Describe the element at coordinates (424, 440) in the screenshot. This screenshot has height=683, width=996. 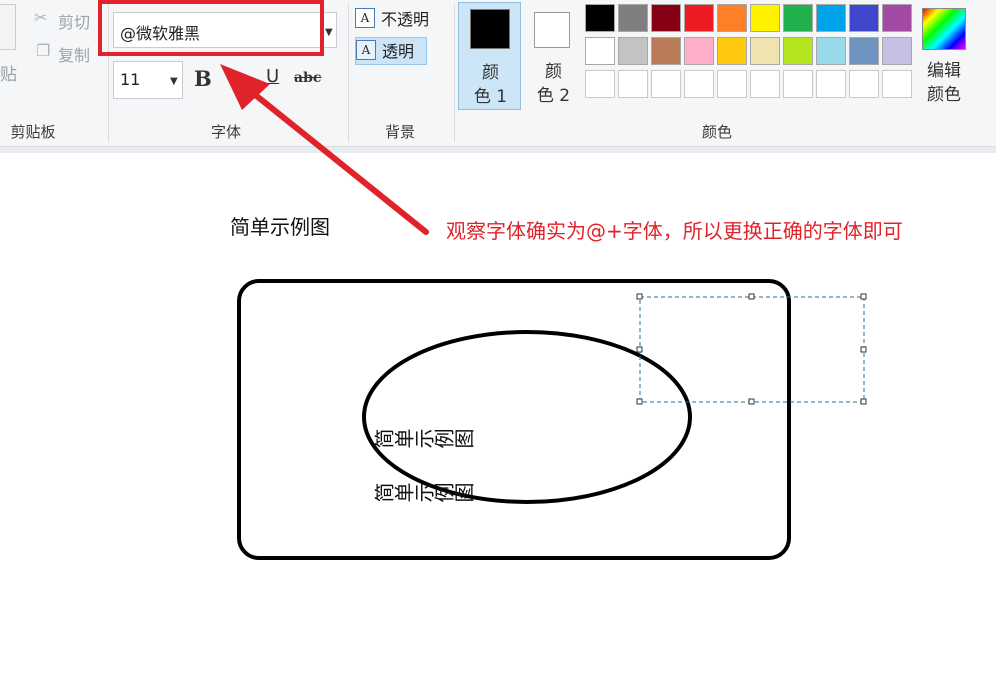
I see `vertical-text-1: 简单示例图` at that location.